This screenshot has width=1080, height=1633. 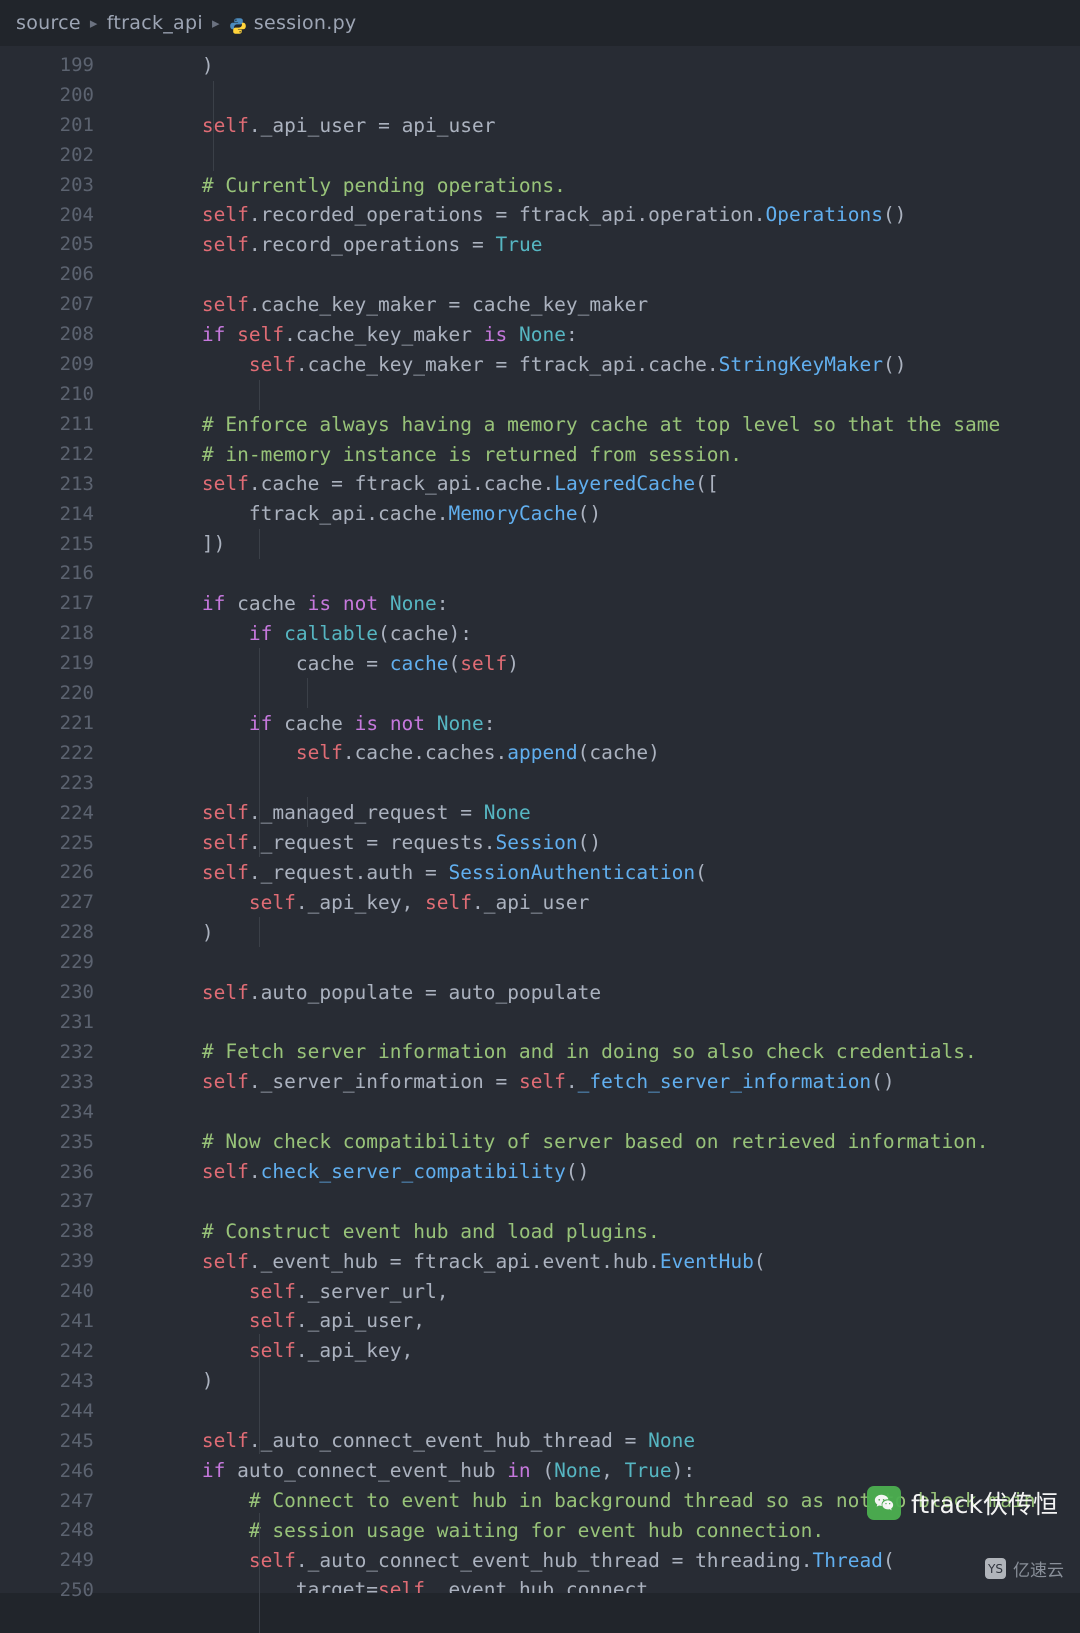 I want to click on breadcrumb-item-source: source, so click(x=48, y=23).